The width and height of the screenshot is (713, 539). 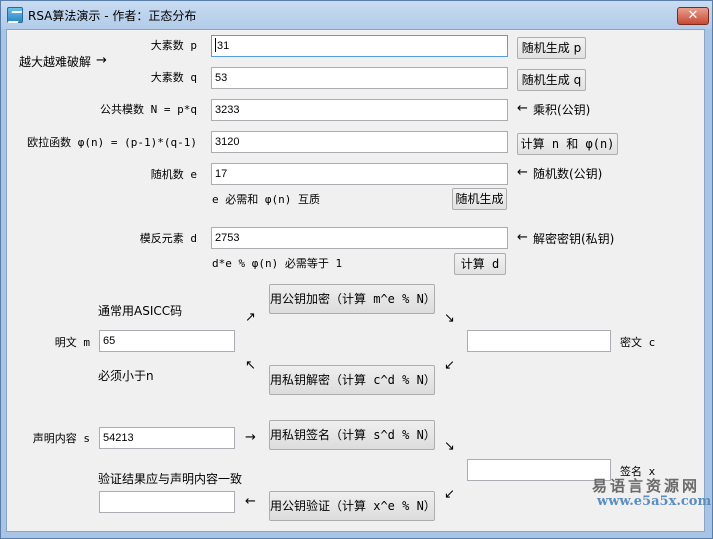 What do you see at coordinates (693, 16) in the screenshot?
I see `close-button: ✕` at bounding box center [693, 16].